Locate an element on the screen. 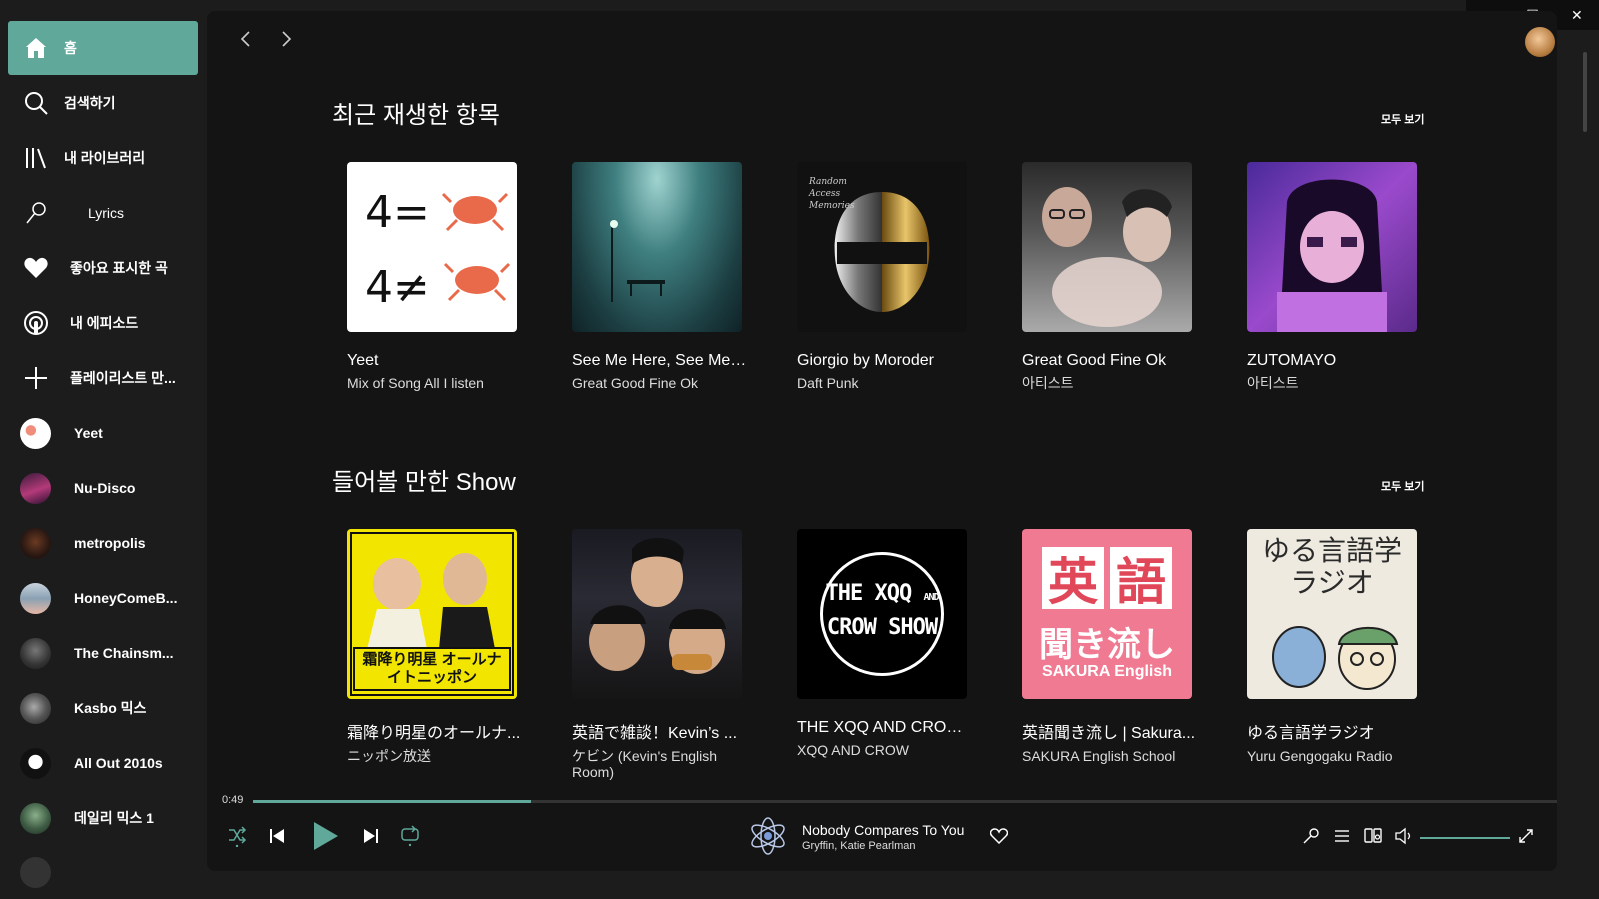 The image size is (1599, 899). fullscreen-button is located at coordinates (1526, 838).